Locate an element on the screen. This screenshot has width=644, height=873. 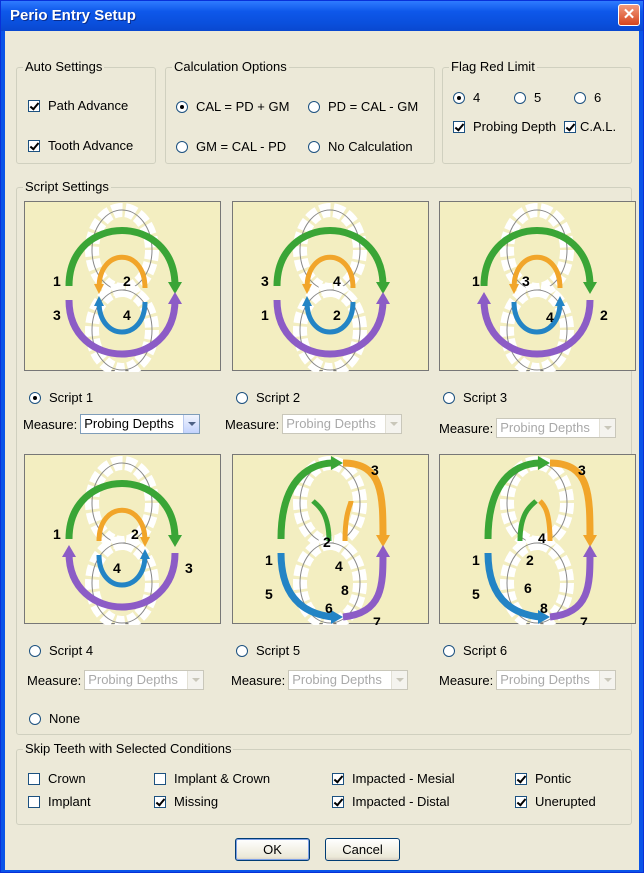
script-4-radio: Script 4 is located at coordinates (61, 650).